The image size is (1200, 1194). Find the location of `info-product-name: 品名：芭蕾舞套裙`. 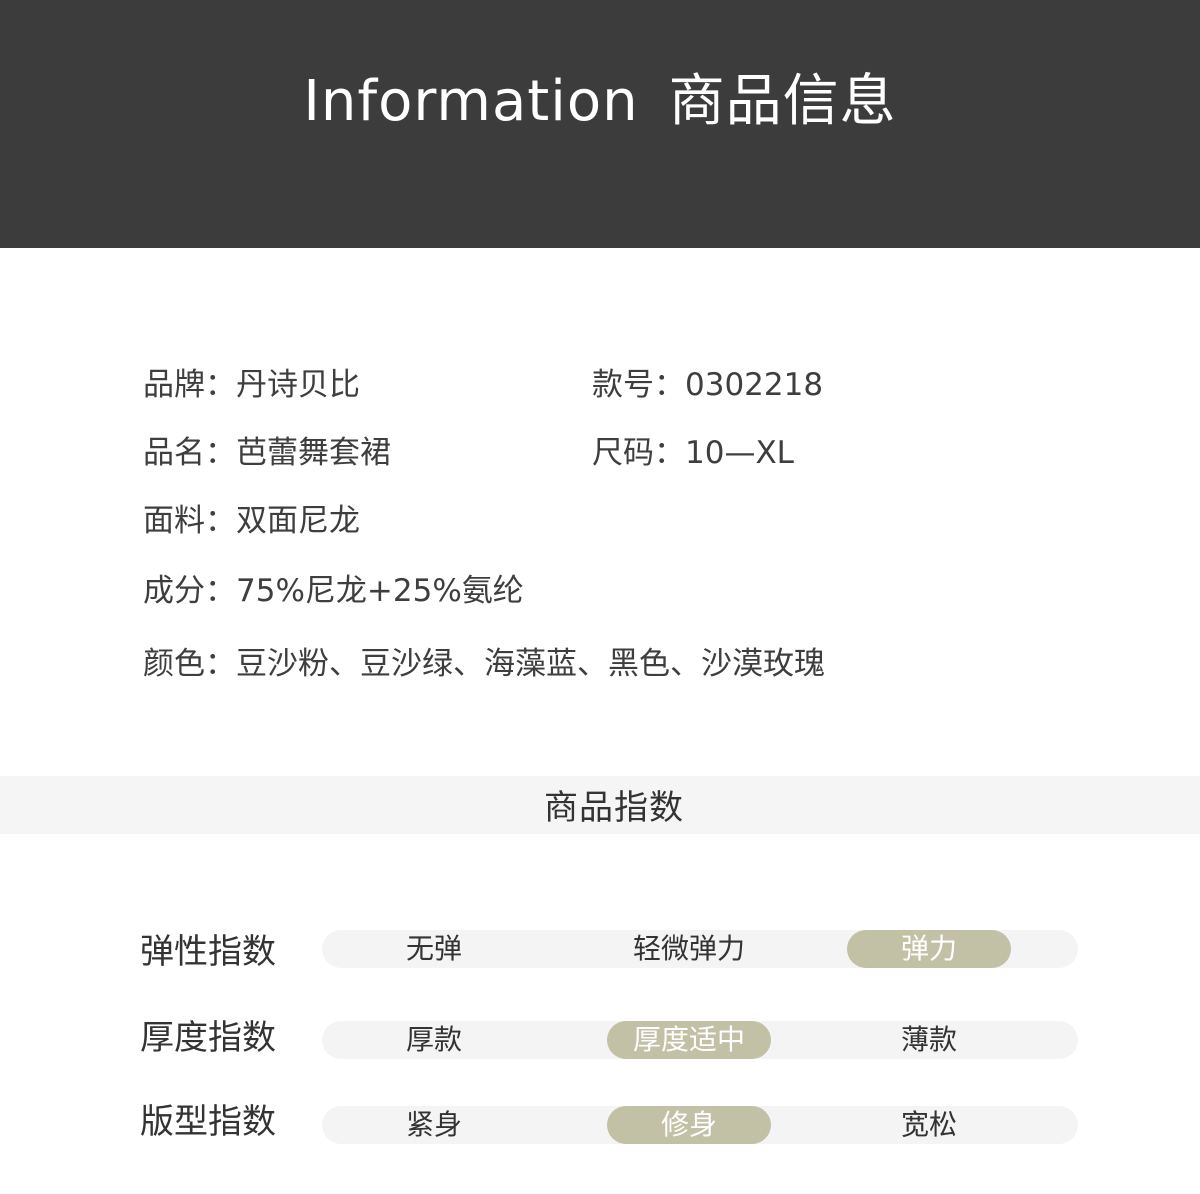

info-product-name: 品名：芭蕾舞套裙 is located at coordinates (267, 453).